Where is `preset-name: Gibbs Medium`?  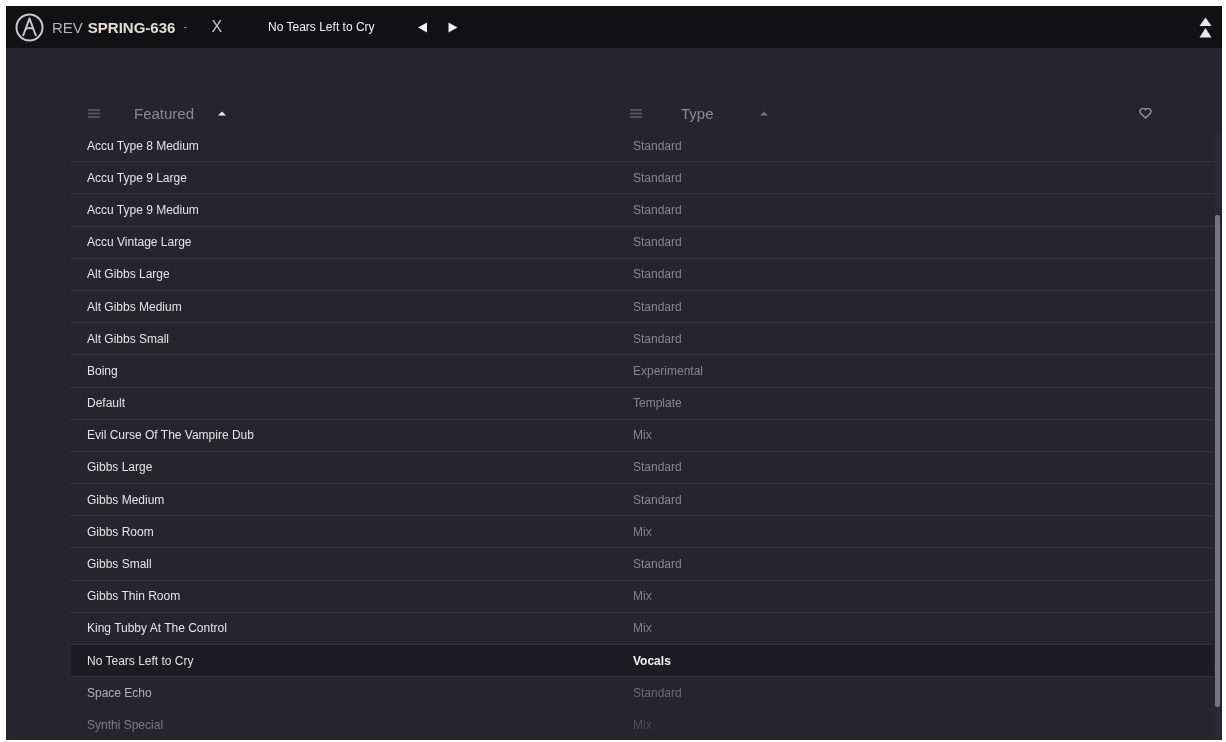 preset-name: Gibbs Medium is located at coordinates (125, 499).